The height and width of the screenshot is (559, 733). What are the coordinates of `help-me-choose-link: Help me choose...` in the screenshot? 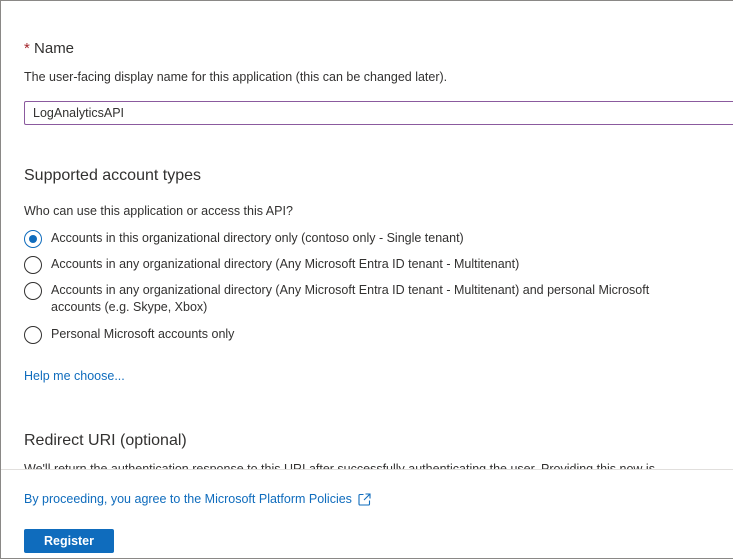 It's located at (74, 376).